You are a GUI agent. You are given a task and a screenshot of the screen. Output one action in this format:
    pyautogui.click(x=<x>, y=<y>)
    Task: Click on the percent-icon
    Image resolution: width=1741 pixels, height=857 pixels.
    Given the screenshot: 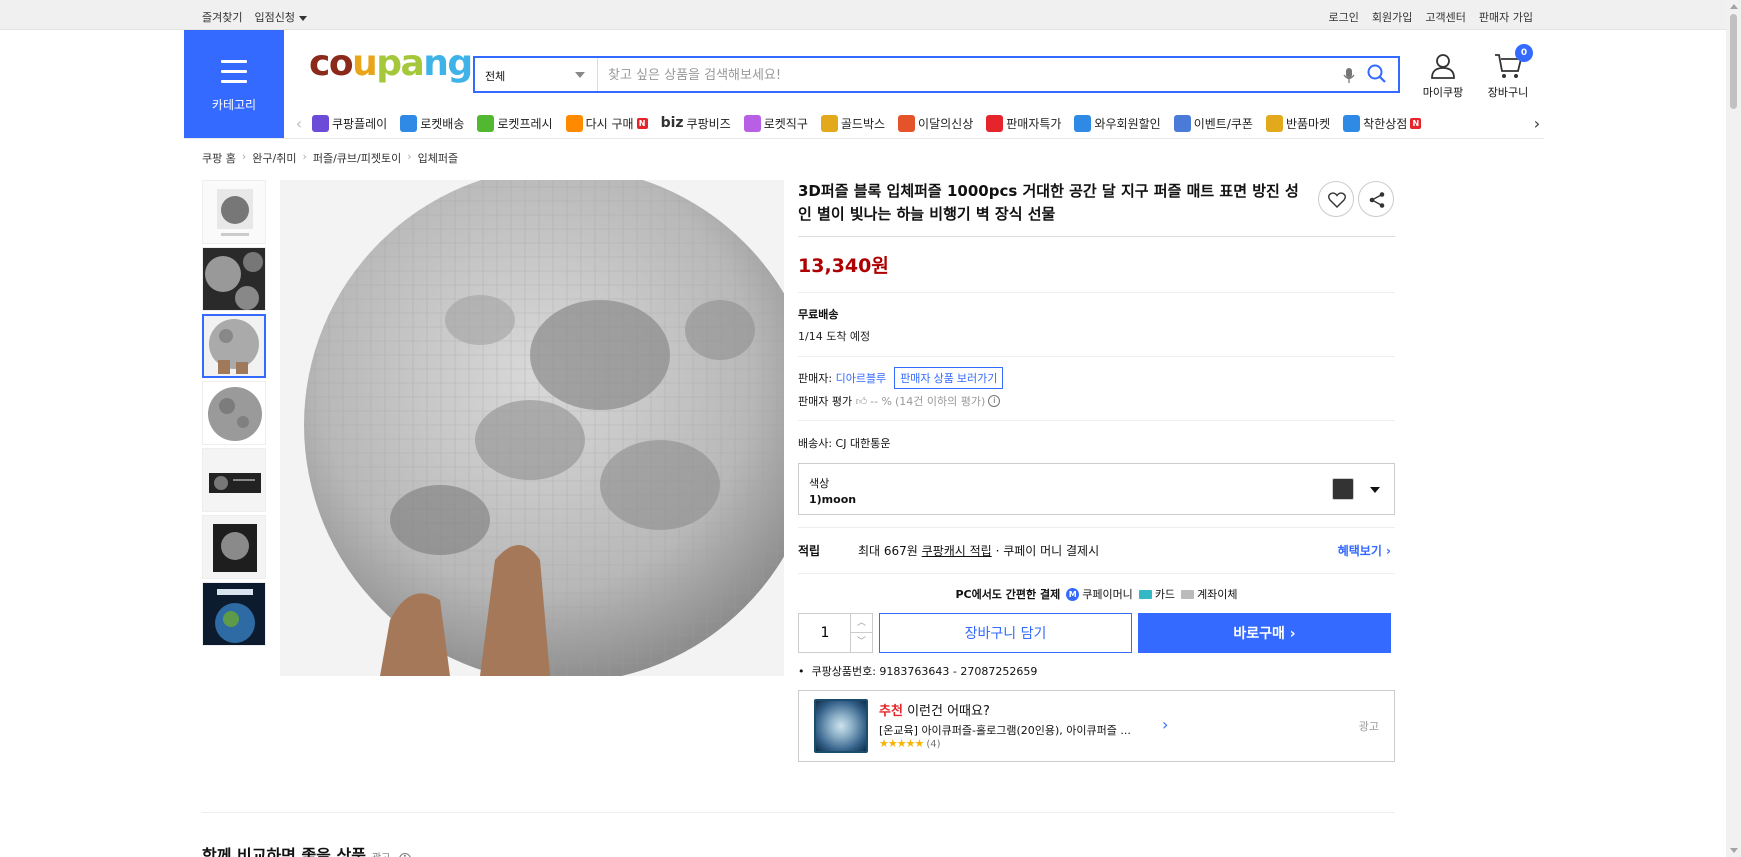 What is the action you would take?
    pyautogui.click(x=995, y=123)
    